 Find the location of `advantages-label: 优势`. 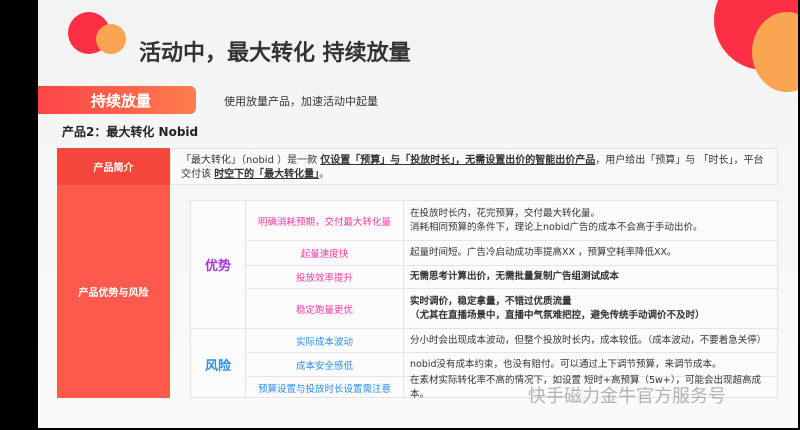

advantages-label: 优势 is located at coordinates (218, 265).